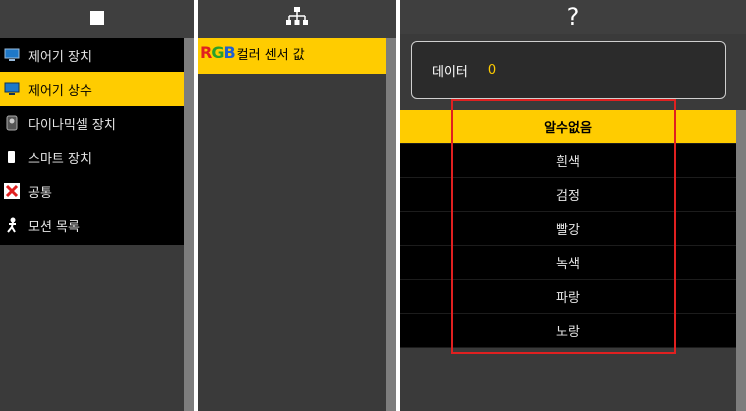  Describe the element at coordinates (92, 225) in the screenshot. I see `menu-item-motion-list: 모션 목록` at that location.